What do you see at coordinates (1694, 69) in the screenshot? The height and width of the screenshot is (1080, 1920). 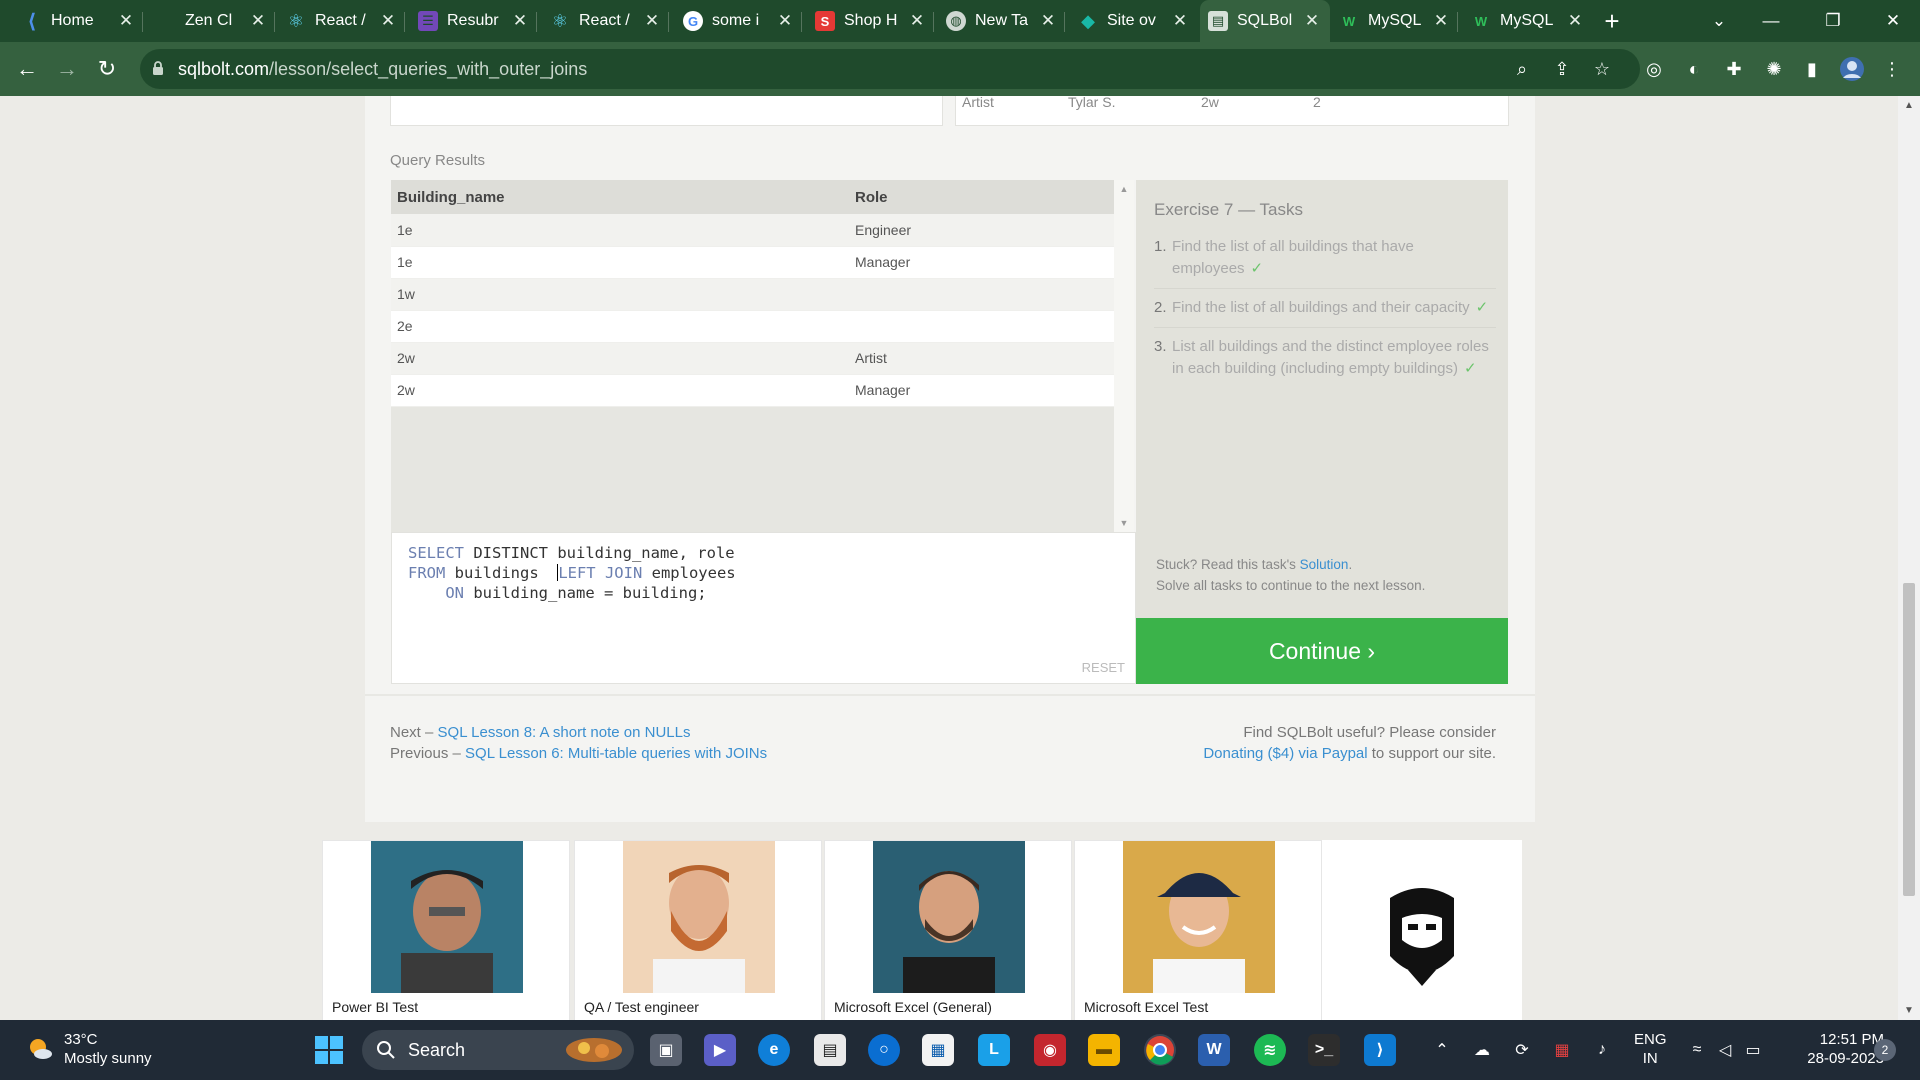 I see `extension-circle-icon: ◐` at bounding box center [1694, 69].